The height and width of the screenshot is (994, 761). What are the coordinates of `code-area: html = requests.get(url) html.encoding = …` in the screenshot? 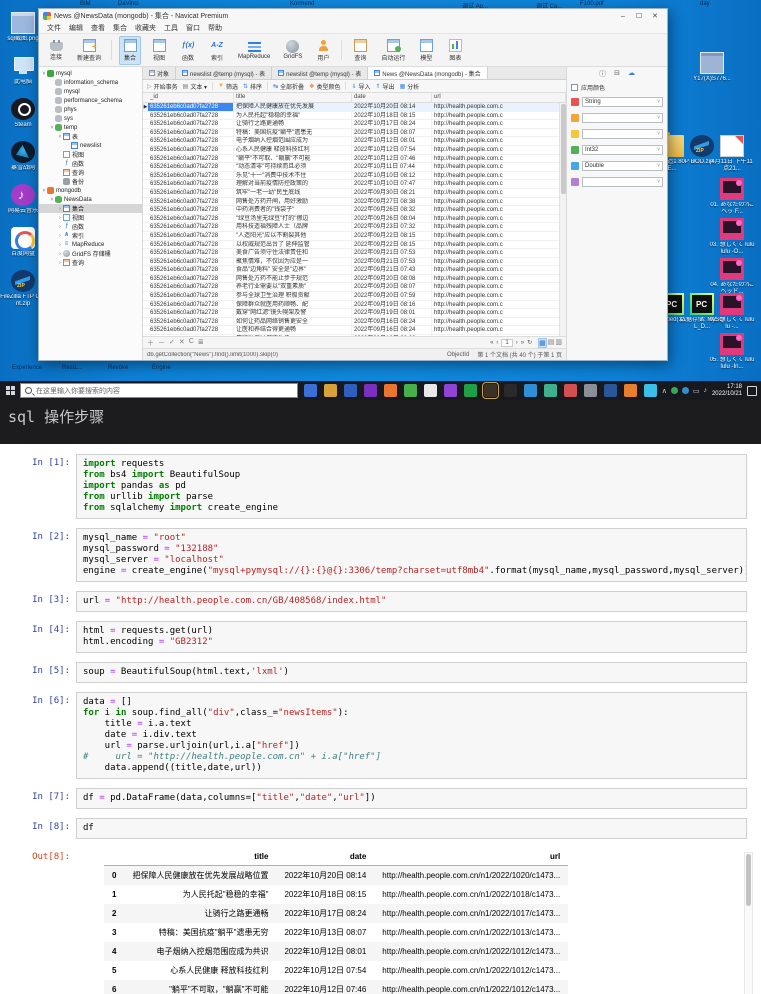 It's located at (411, 637).